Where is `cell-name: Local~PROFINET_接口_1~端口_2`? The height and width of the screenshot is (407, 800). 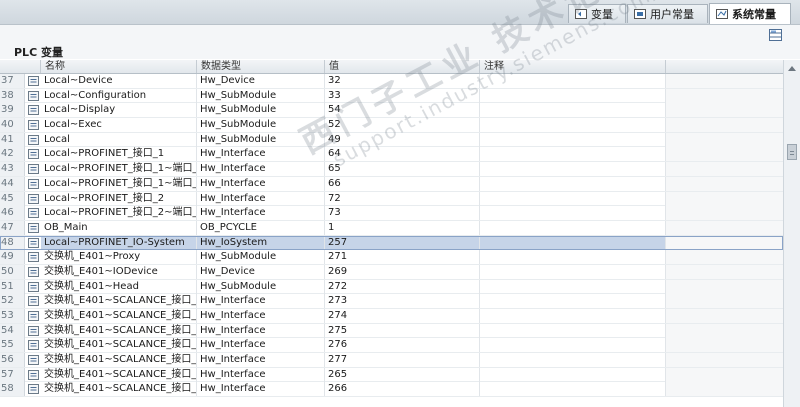 cell-name: Local~PROFINET_接口_1~端口_2 is located at coordinates (119, 183).